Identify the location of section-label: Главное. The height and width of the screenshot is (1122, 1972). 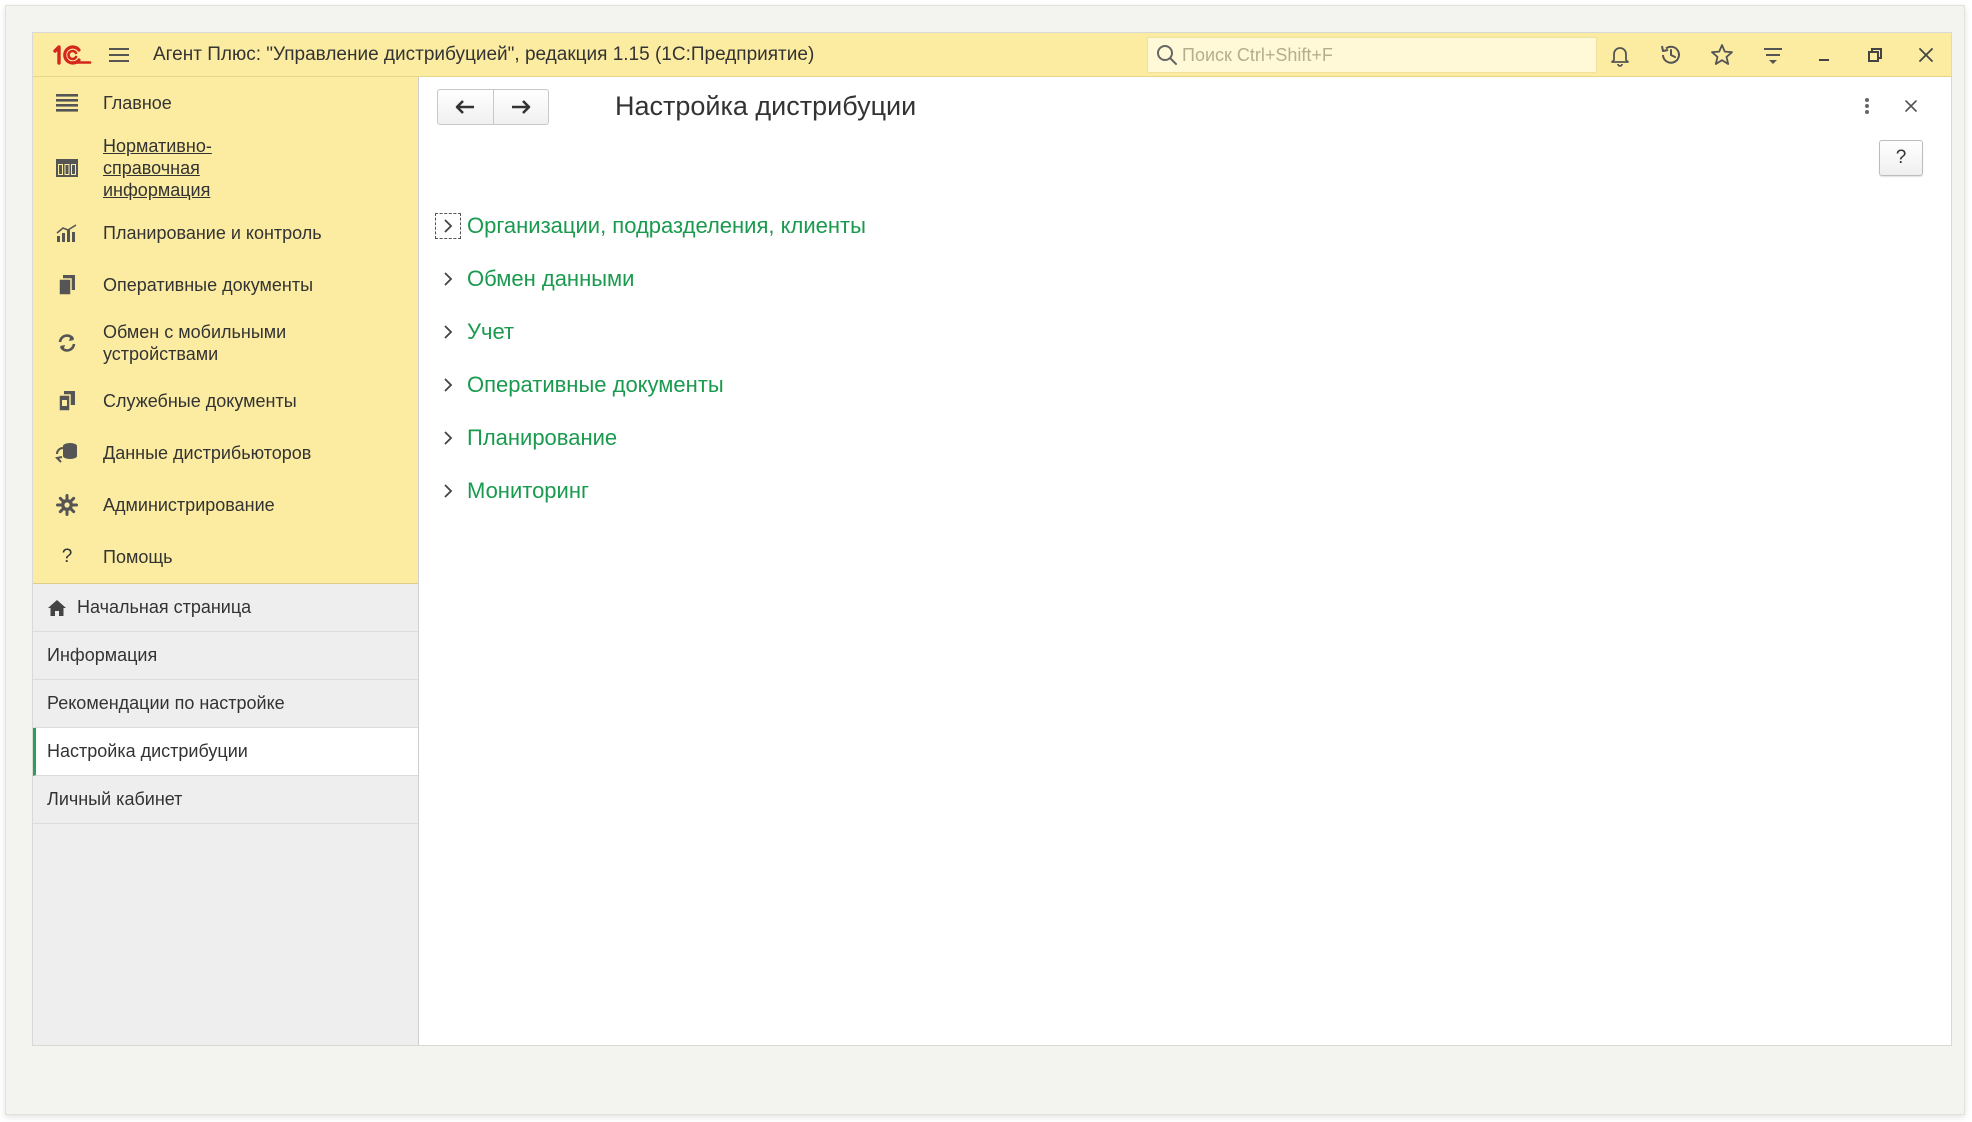
(137, 103).